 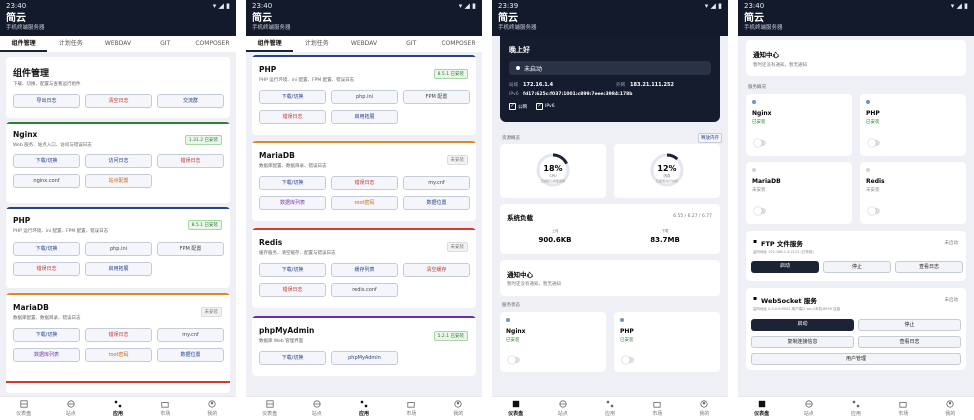 I want to click on redis-clear-cache-button: 清空缓存, so click(x=436, y=270).